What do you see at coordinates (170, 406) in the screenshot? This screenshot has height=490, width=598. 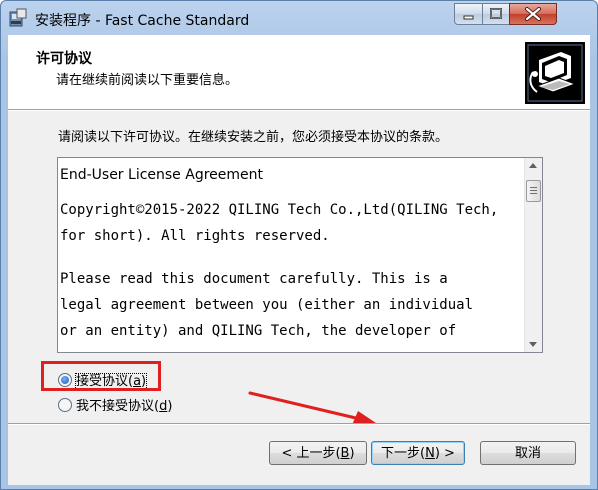 I see `decline-label-close: )` at bounding box center [170, 406].